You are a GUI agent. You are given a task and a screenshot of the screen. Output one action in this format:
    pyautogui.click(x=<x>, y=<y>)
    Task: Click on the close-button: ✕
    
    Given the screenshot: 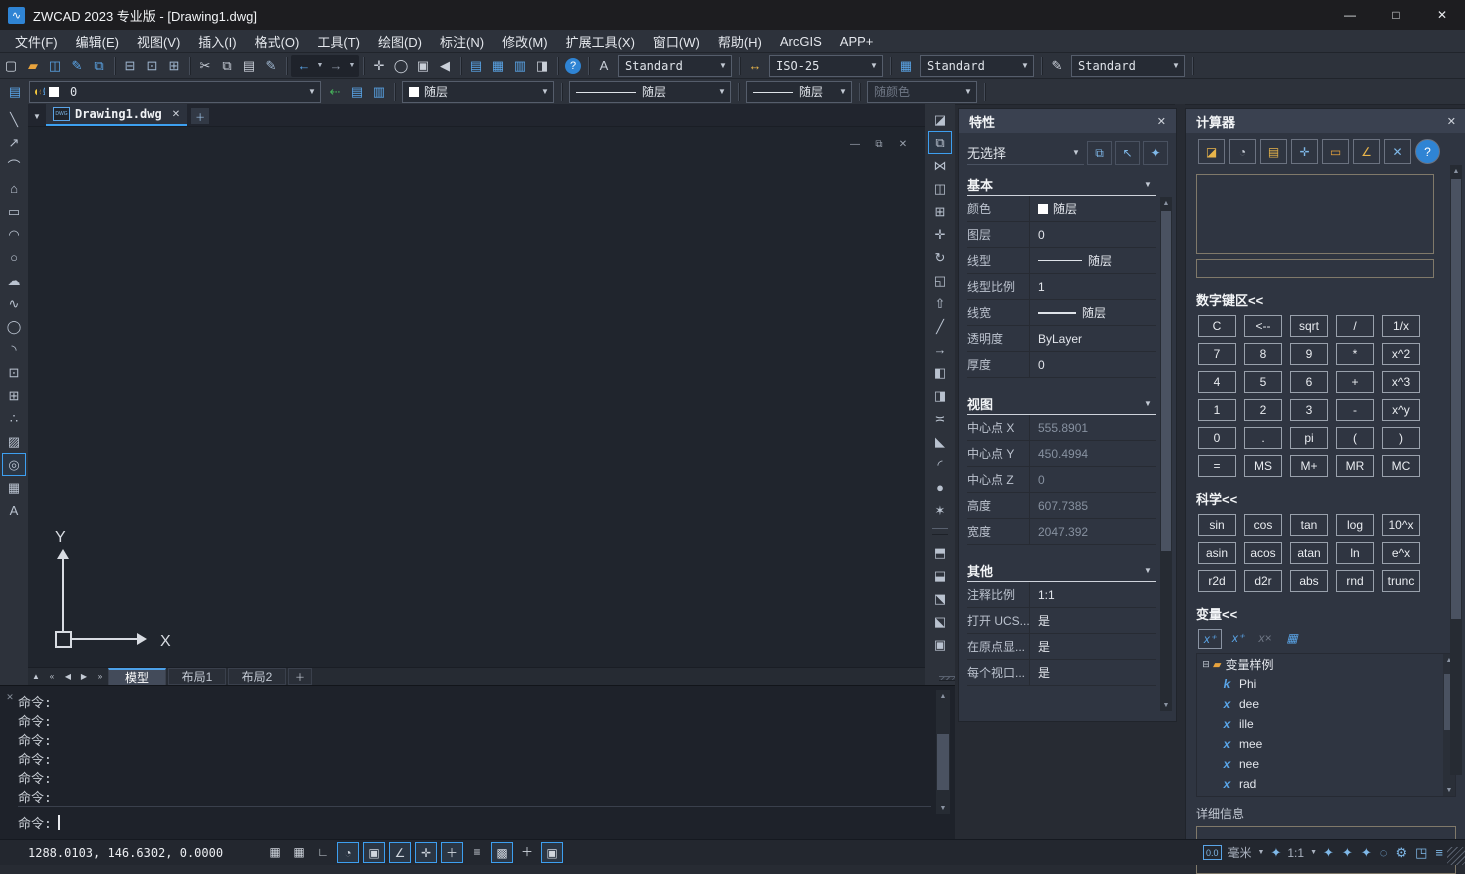 What is the action you would take?
    pyautogui.click(x=1442, y=15)
    